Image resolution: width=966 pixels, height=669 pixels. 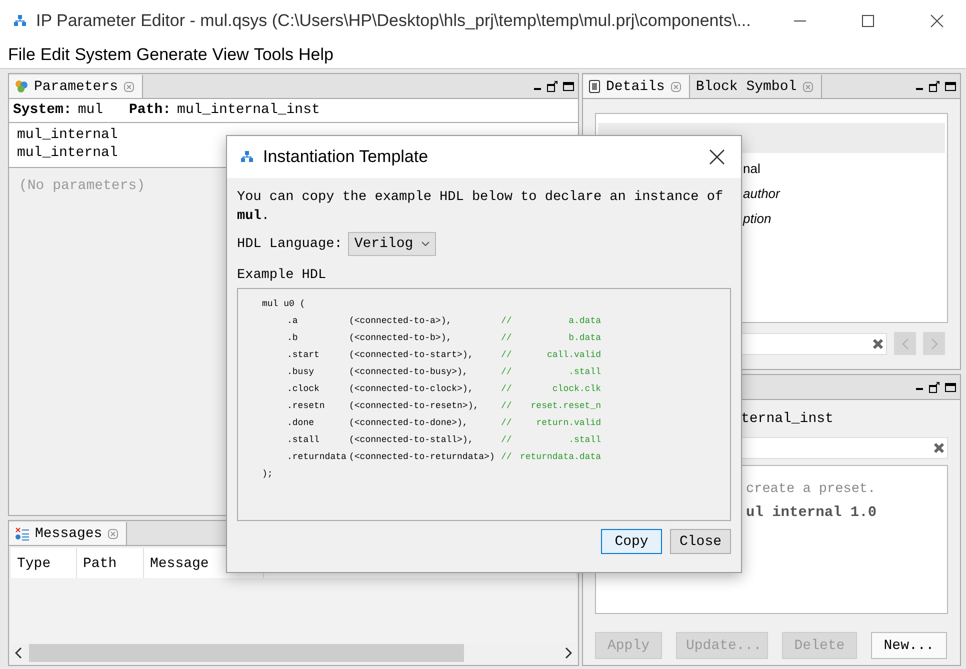 What do you see at coordinates (303, 355) in the screenshot?
I see `port-name: .start` at bounding box center [303, 355].